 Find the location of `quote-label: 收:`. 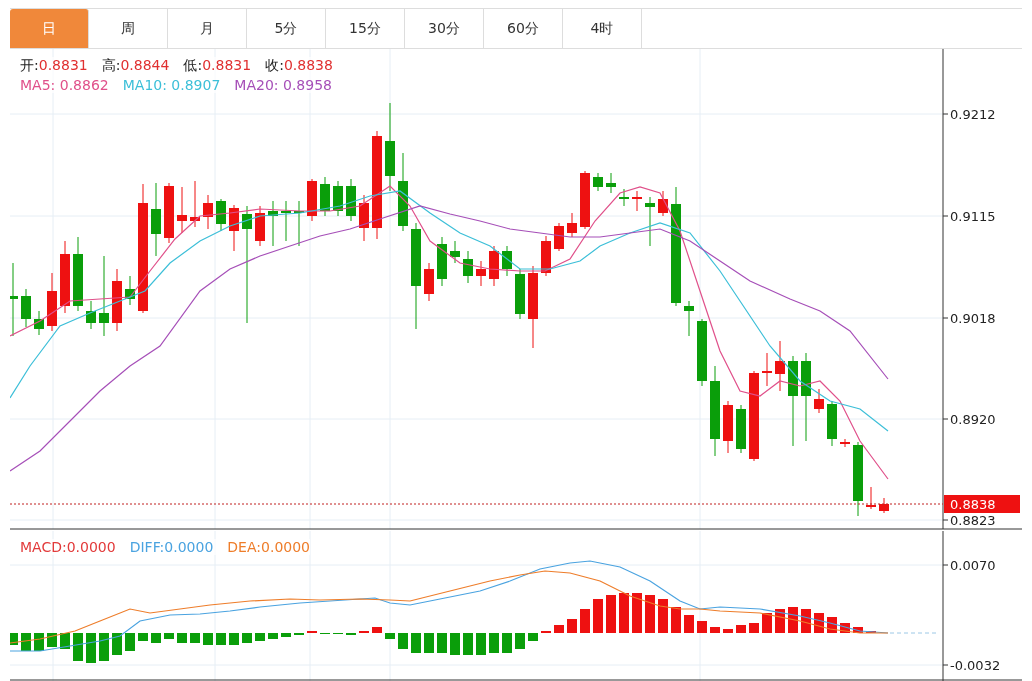

quote-label: 收: is located at coordinates (274, 66).